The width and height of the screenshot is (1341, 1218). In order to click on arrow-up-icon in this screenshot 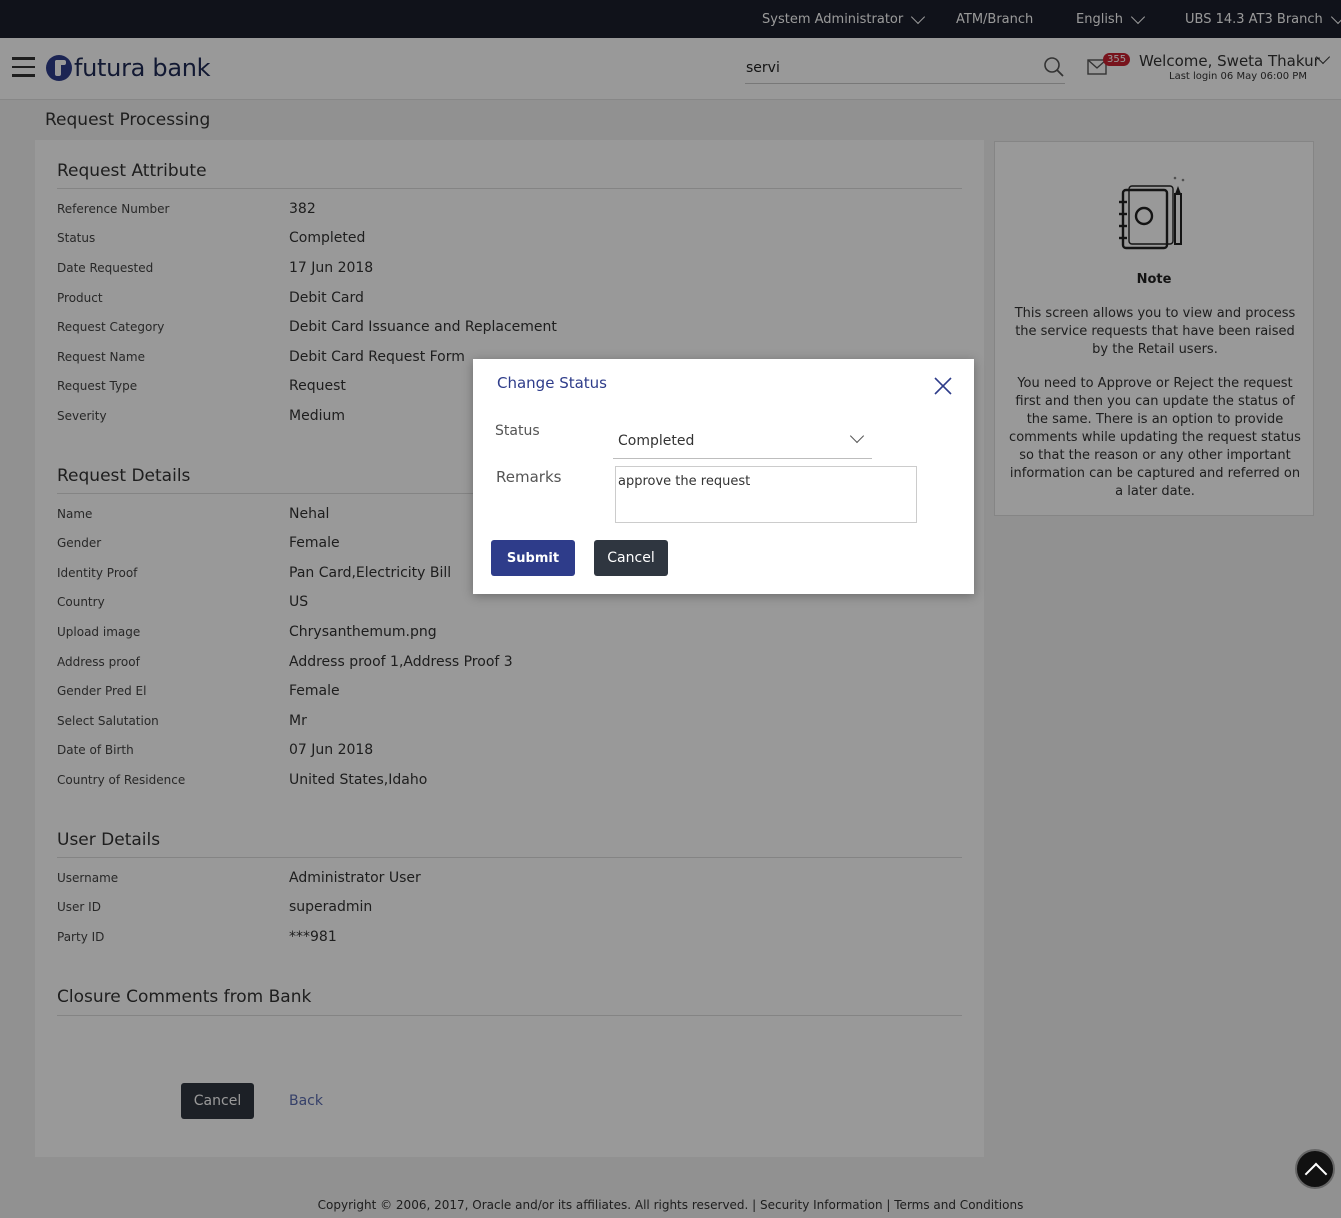, I will do `click(1315, 1169)`.